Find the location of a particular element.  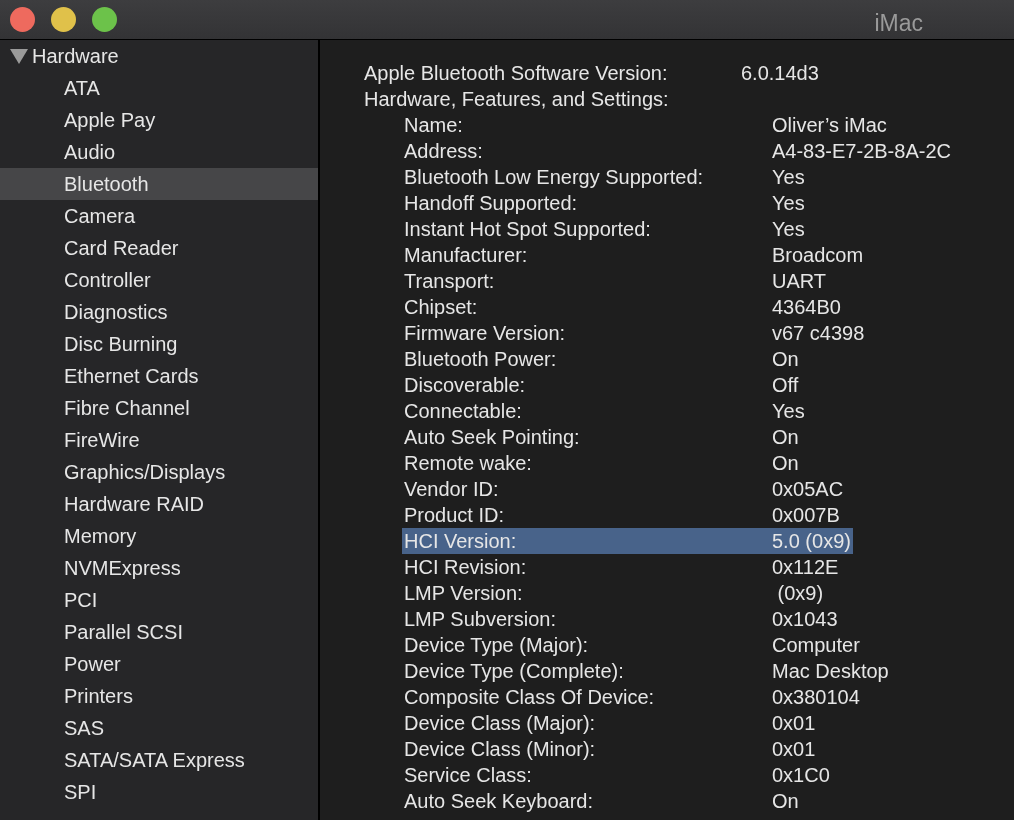

property-row: Bluetooth Power: On is located at coordinates (601, 359).